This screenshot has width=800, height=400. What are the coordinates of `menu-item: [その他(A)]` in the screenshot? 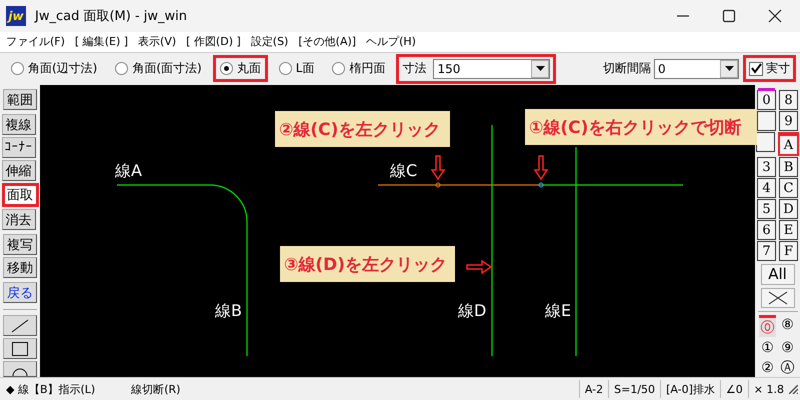 It's located at (327, 42).